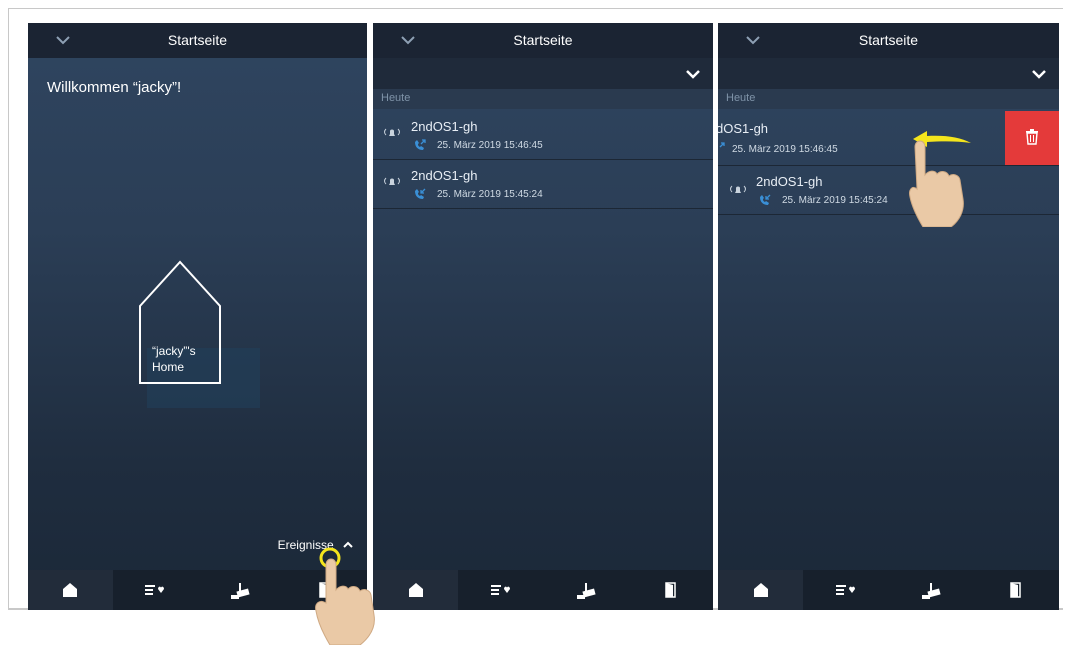 The image size is (1068, 645). Describe the element at coordinates (174, 351) in the screenshot. I see `home-label-line1: “jacky”'s` at that location.